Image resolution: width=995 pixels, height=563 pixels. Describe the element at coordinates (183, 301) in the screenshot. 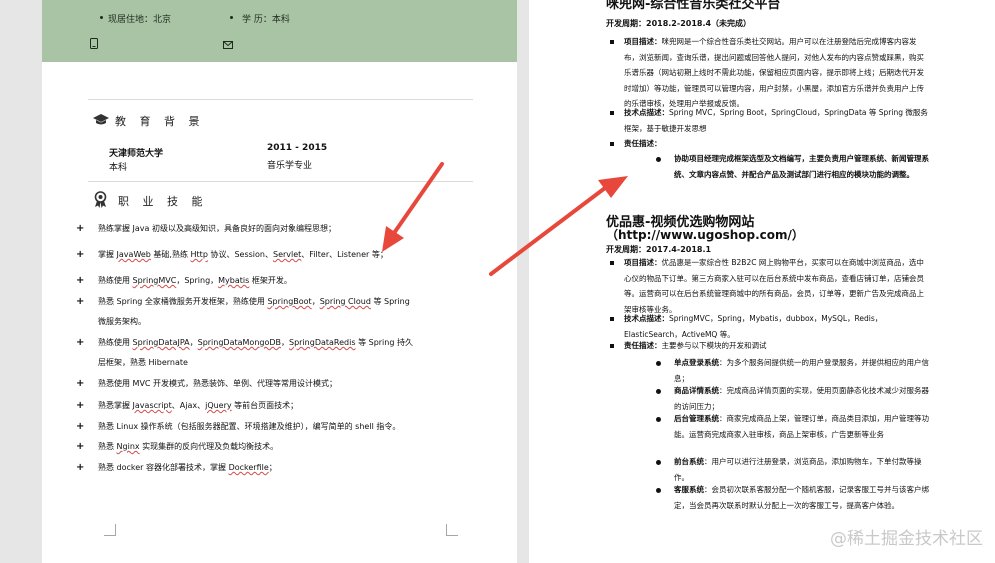

I see `skill-text: 熟悉 Spring 全家桶微服务开发框架，熟练使用` at that location.